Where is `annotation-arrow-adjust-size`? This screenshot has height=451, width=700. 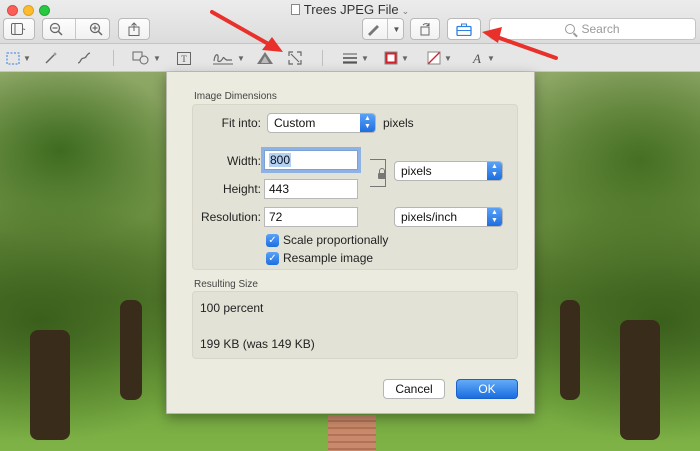
annotation-arrow-adjust-size is located at coordinates (246, 31).